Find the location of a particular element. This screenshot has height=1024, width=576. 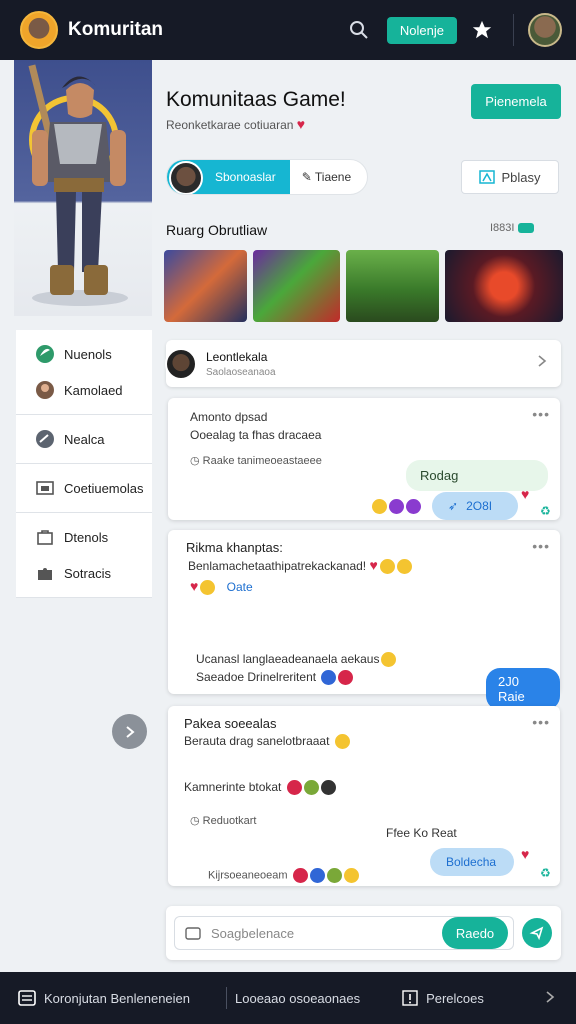

sidebar-item-sotracis: Sotracis is located at coordinates (84, 573).